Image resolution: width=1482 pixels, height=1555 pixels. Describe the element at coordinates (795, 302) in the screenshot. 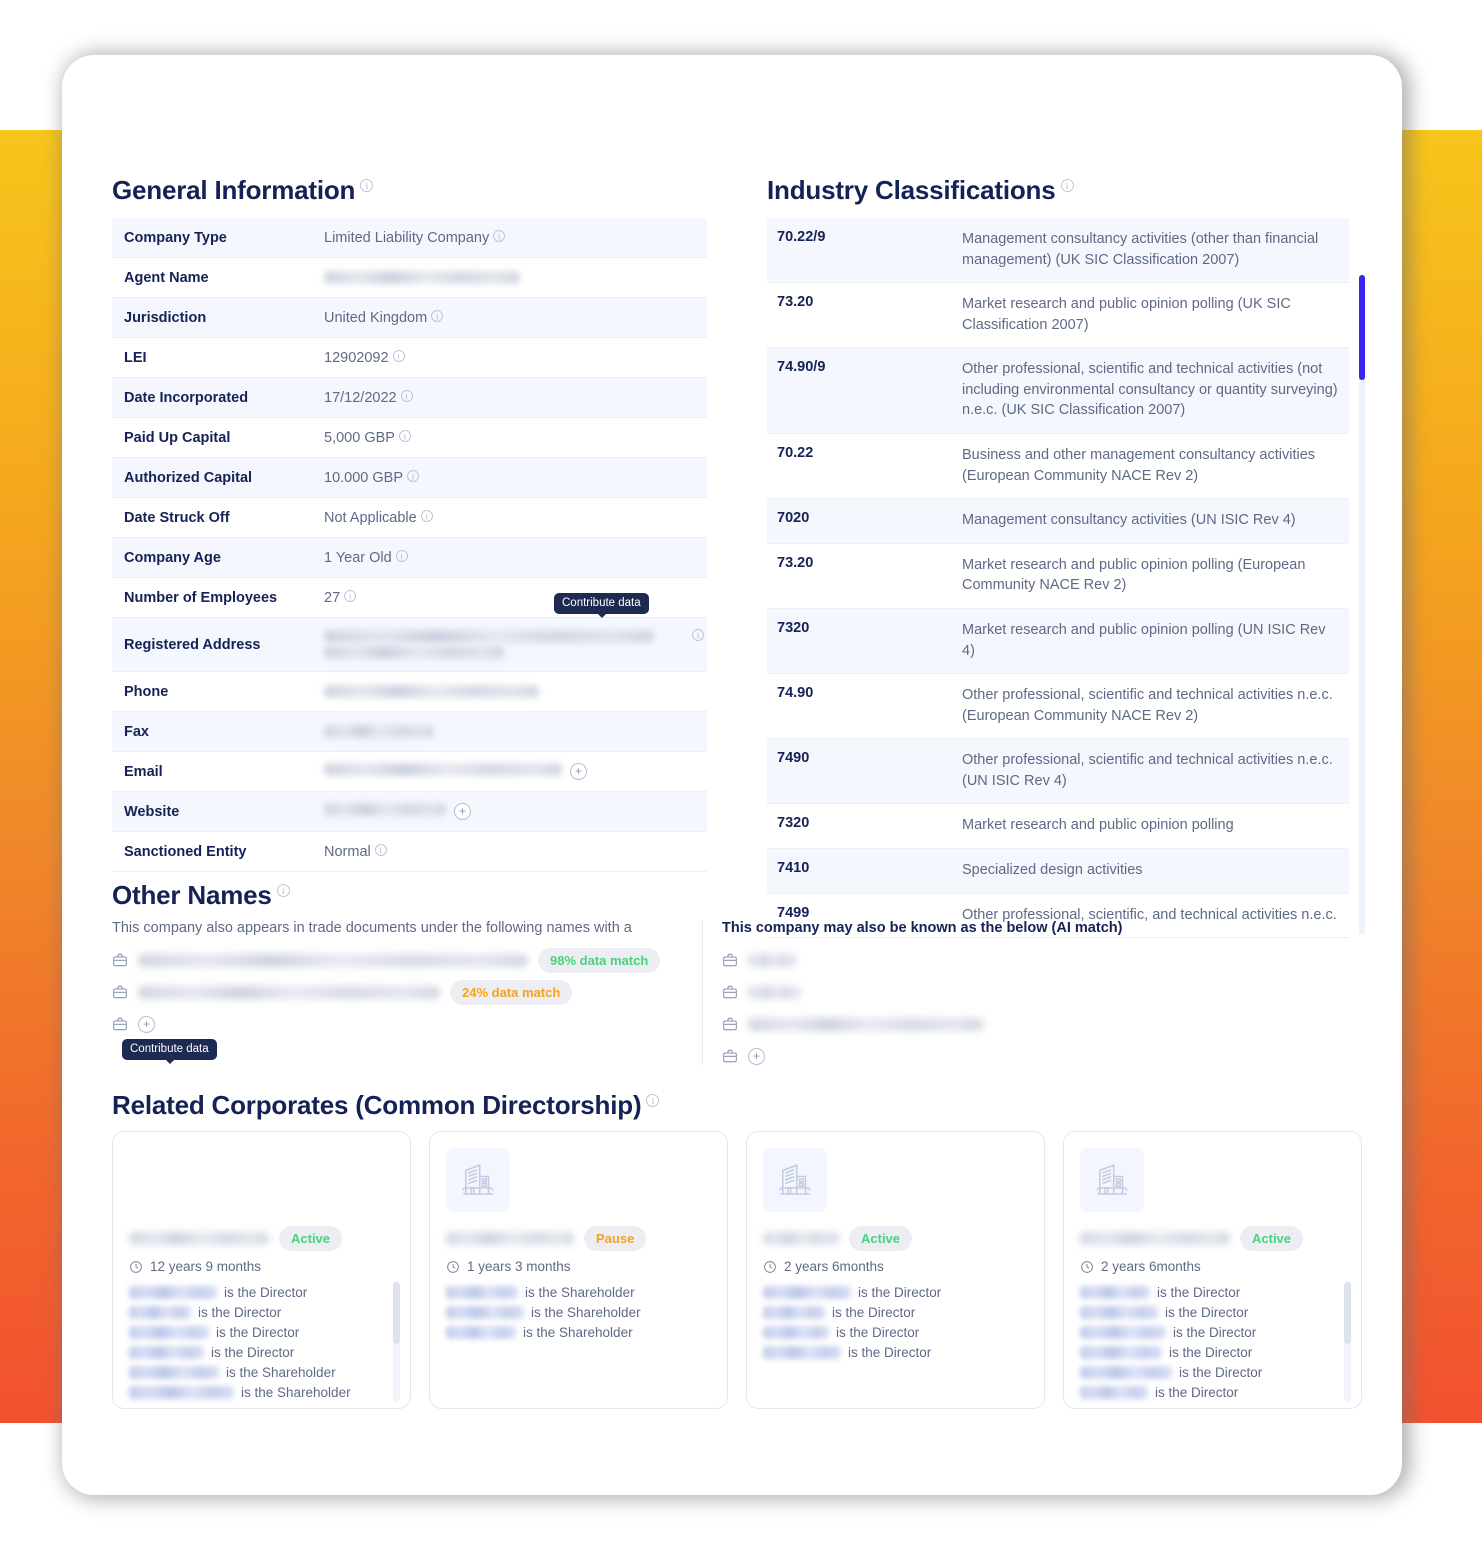

I see `industry-code: 73.20` at that location.